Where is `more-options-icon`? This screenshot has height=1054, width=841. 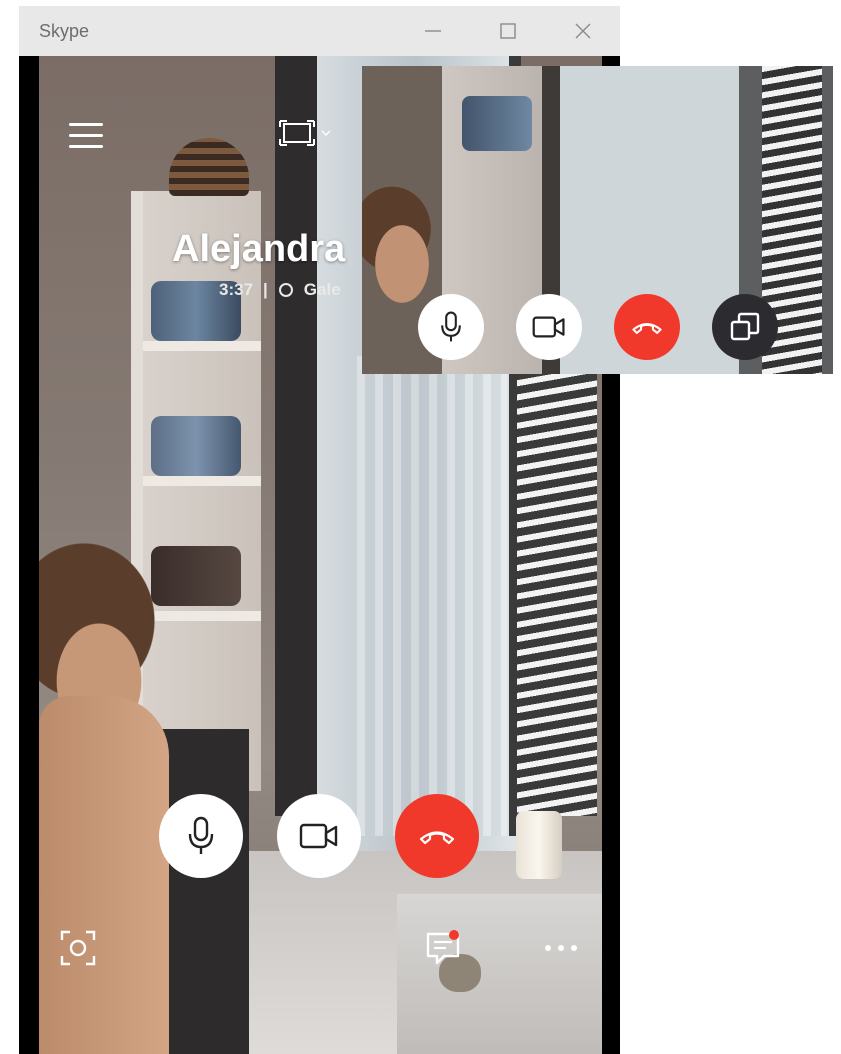 more-options-icon is located at coordinates (561, 948).